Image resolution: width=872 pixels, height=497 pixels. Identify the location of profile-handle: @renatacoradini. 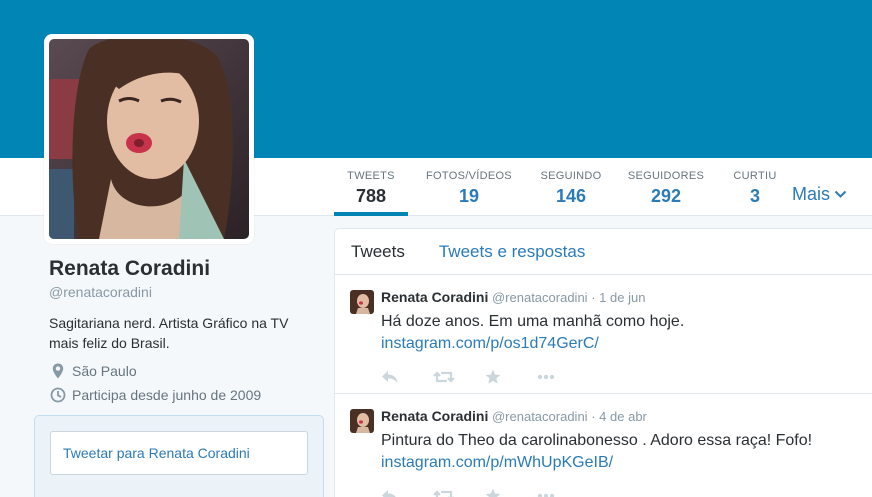
(184, 292).